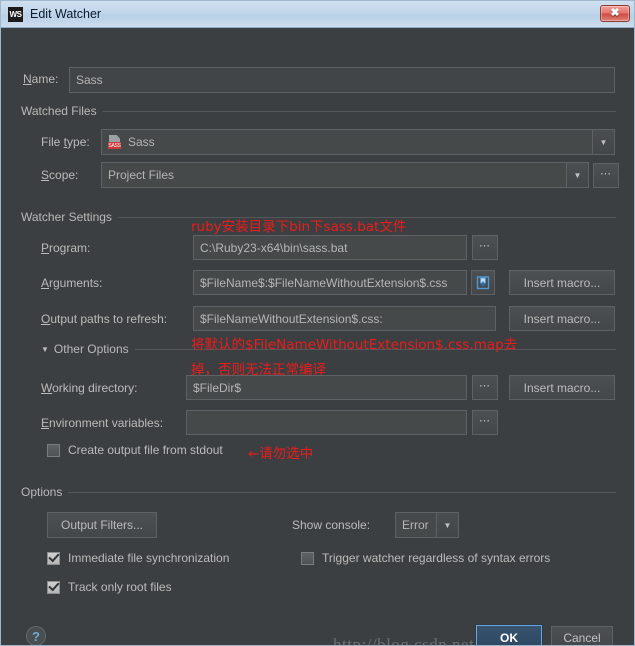 This screenshot has width=635, height=646. I want to click on create-output-from-stdout-label: Create output file from stdout, so click(145, 450).